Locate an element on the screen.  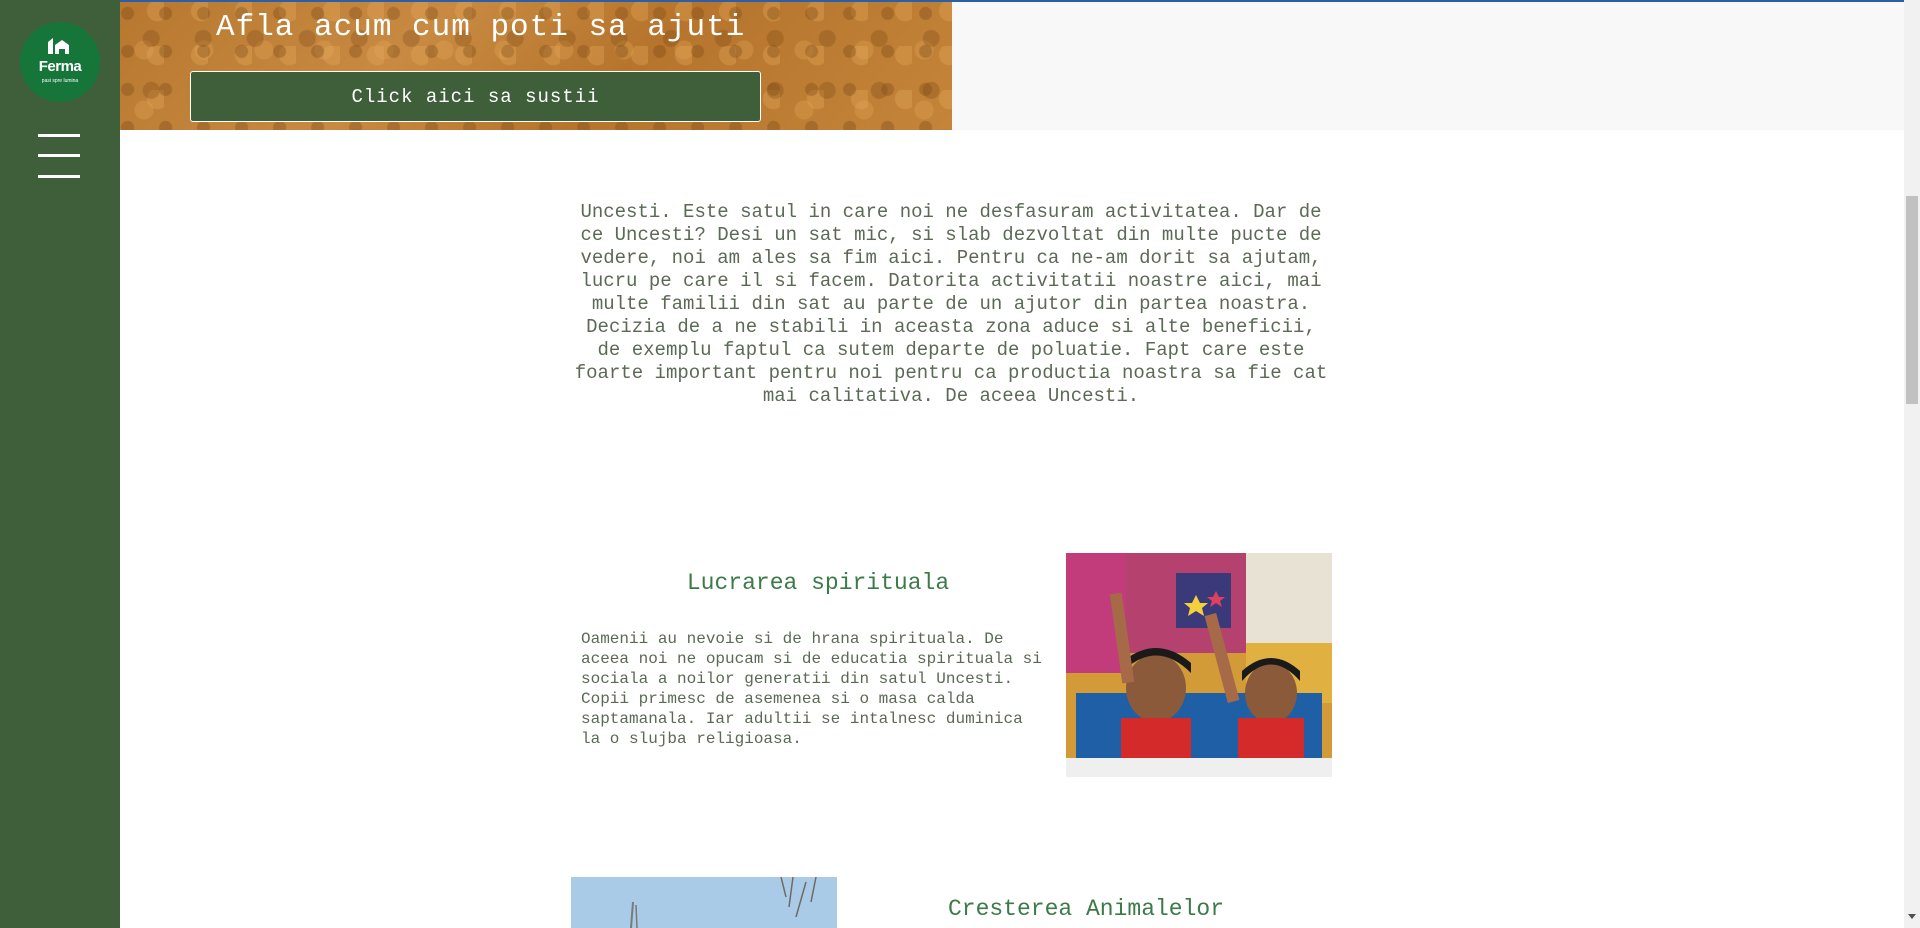
banner-right-area is located at coordinates (1428, 66).